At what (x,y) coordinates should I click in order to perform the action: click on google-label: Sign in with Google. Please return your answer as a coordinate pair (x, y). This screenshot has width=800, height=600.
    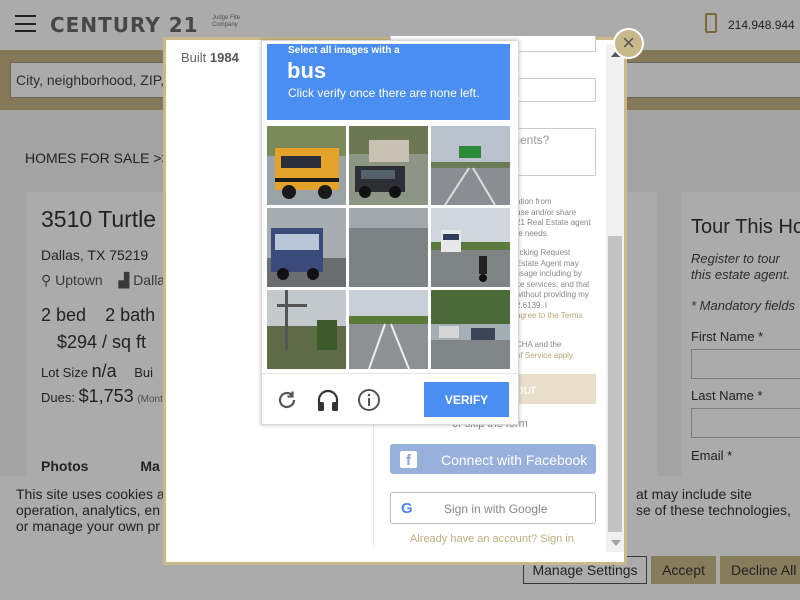
    Looking at the image, I should click on (496, 509).